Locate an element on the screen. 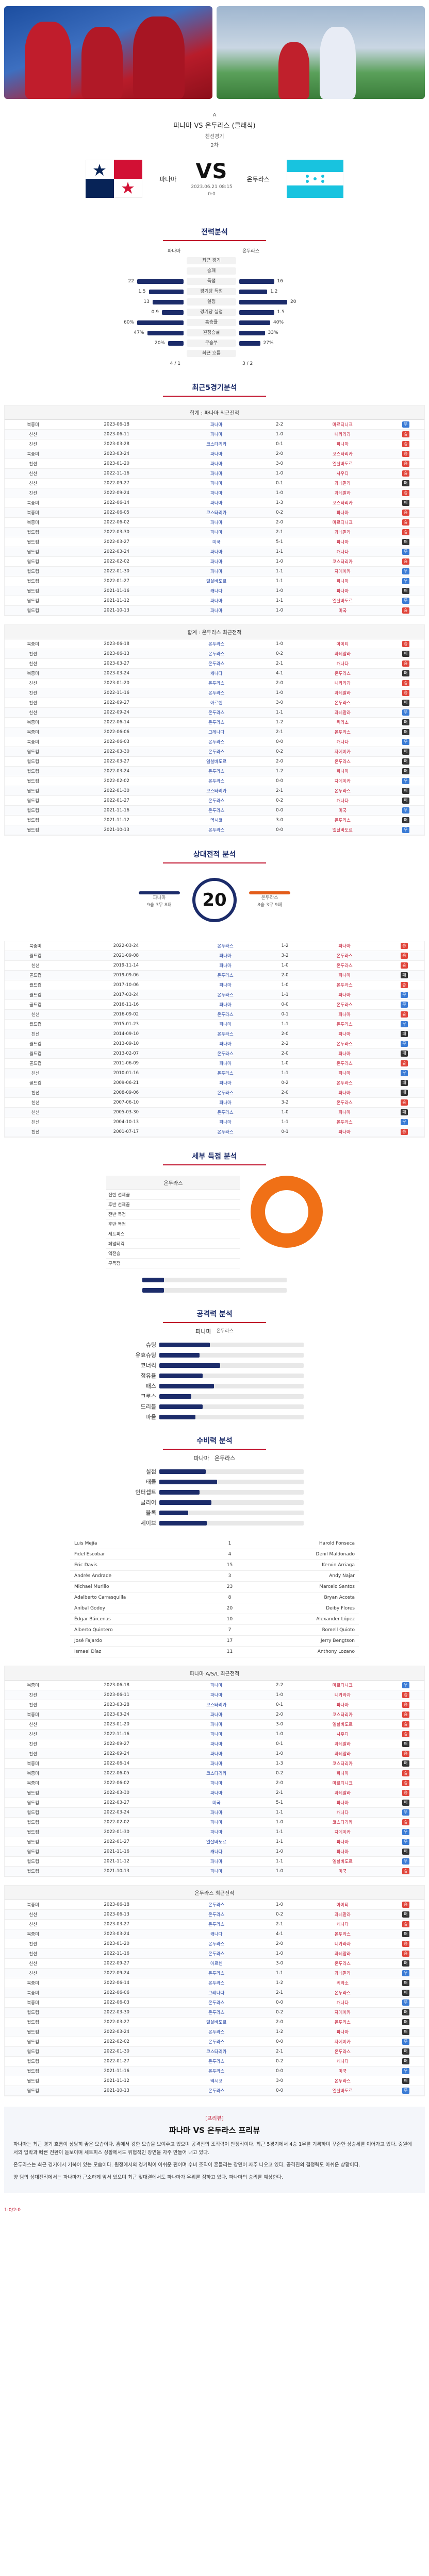 Image resolution: width=429 pixels, height=2576 pixels. table-row: 월드컵 2013-02-07 온두라스 2-0 파나마 패 is located at coordinates (214, 1053).